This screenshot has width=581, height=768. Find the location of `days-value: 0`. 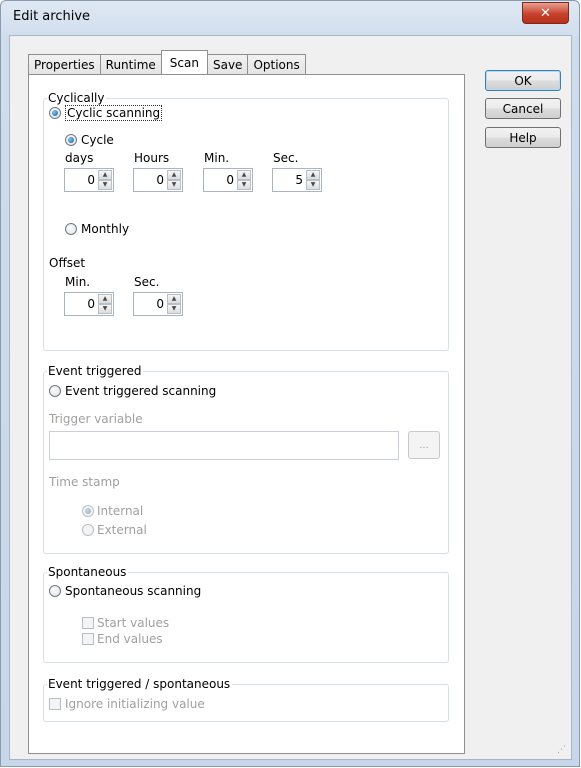

days-value: 0 is located at coordinates (91, 180).